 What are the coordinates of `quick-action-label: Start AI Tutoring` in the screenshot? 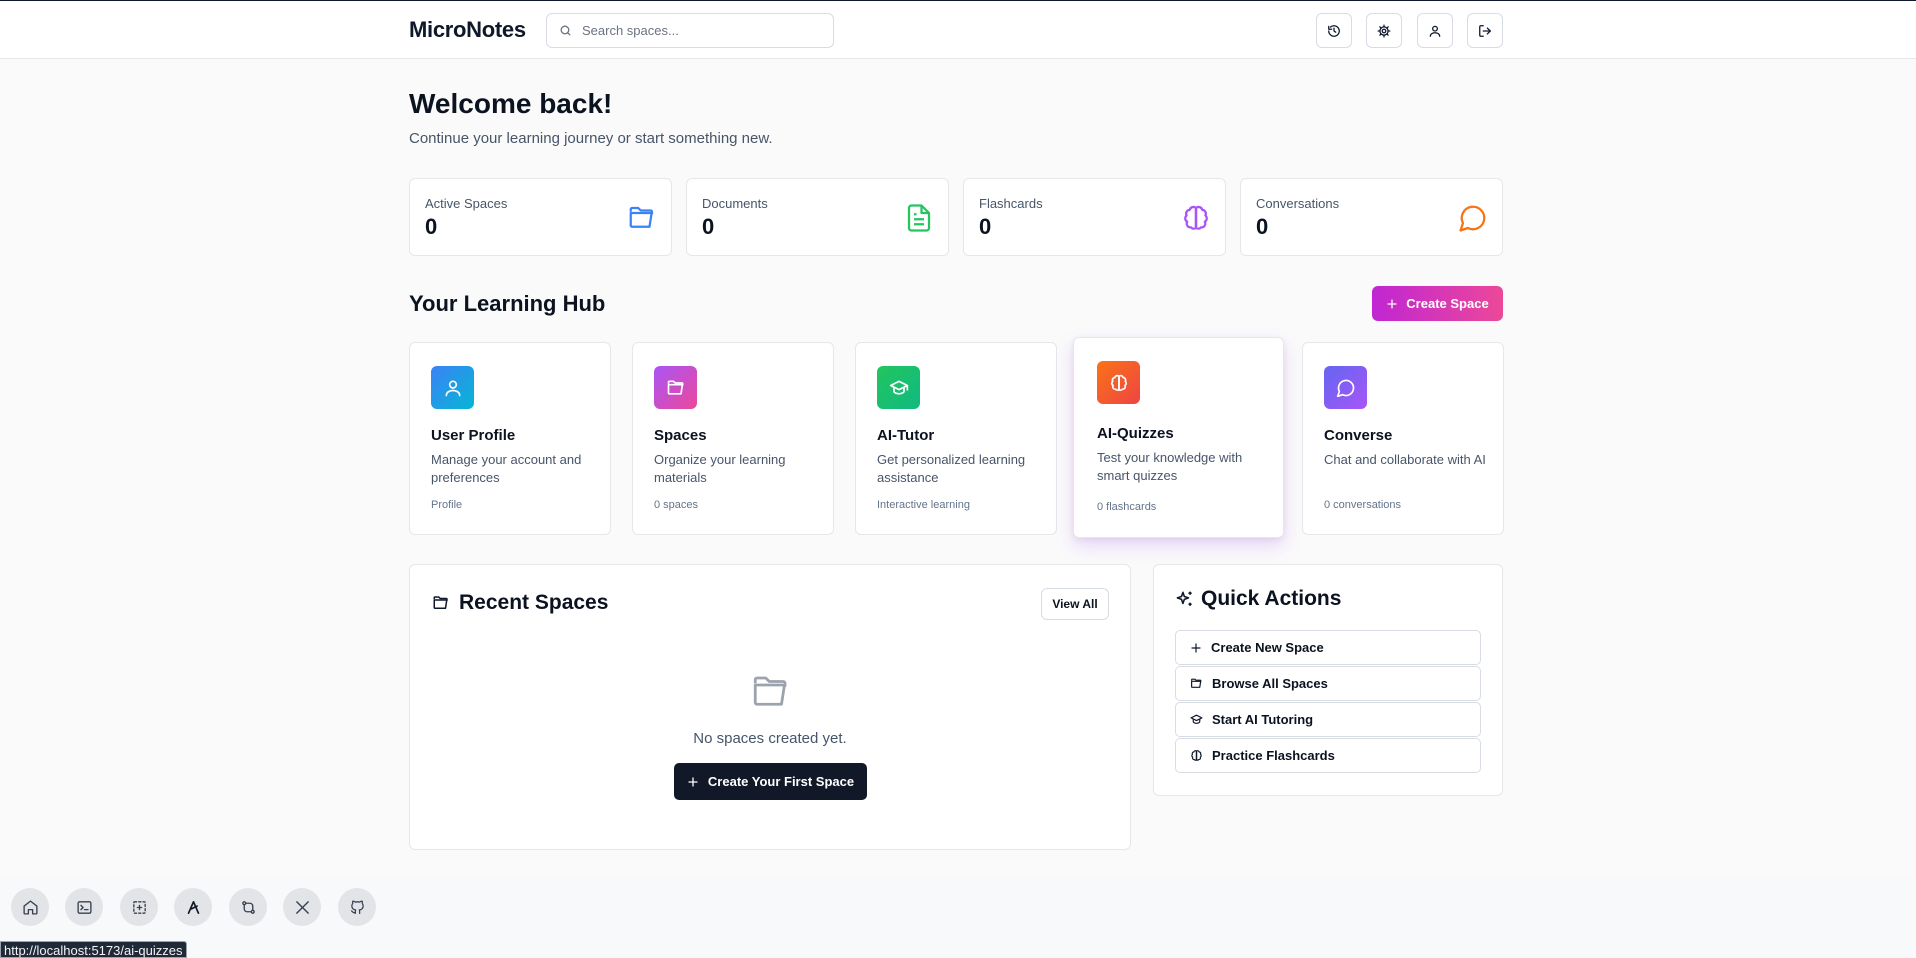 It's located at (1263, 719).